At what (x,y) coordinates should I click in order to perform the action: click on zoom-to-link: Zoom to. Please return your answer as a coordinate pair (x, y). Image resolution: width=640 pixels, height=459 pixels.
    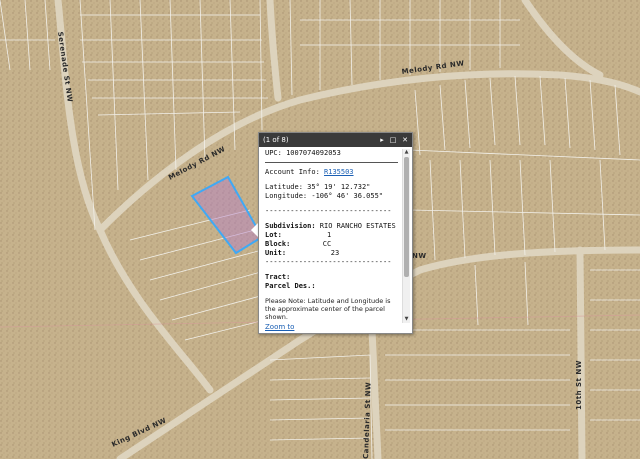
    Looking at the image, I should click on (279, 327).